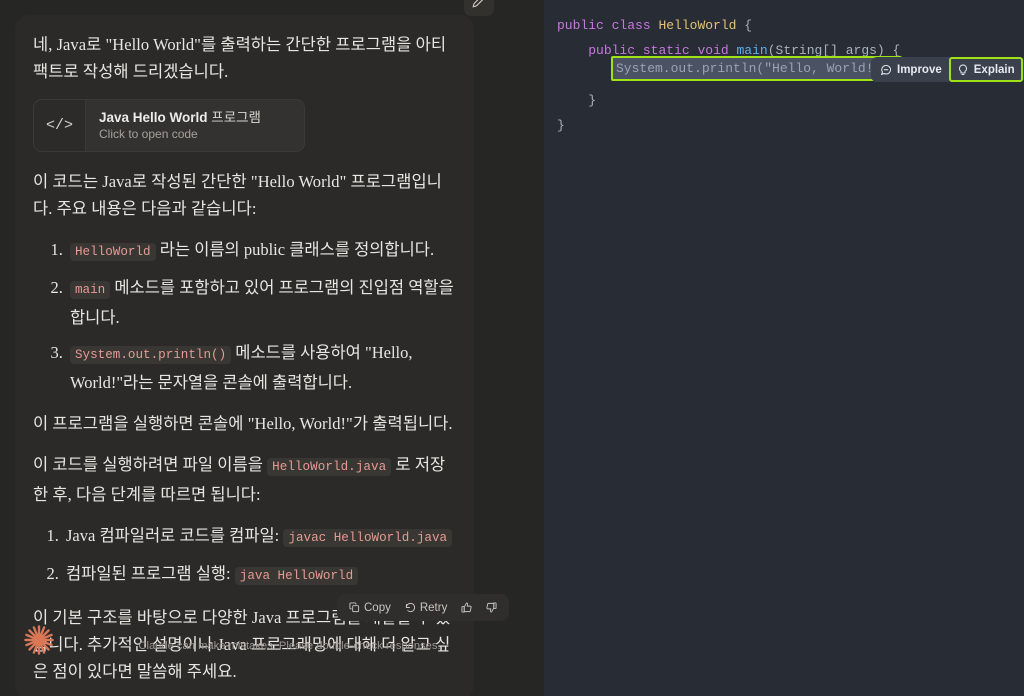 This screenshot has width=1024, height=696. Describe the element at coordinates (150, 573) in the screenshot. I see `list-item-text: 컴파일된 프로그램 실행:` at that location.